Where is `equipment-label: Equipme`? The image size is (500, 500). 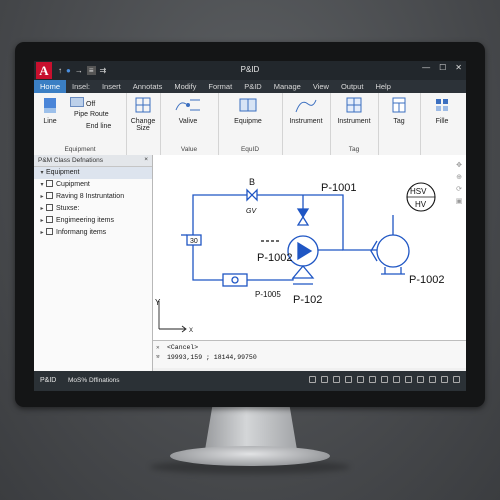 equipment-label: Equipme is located at coordinates (248, 121).